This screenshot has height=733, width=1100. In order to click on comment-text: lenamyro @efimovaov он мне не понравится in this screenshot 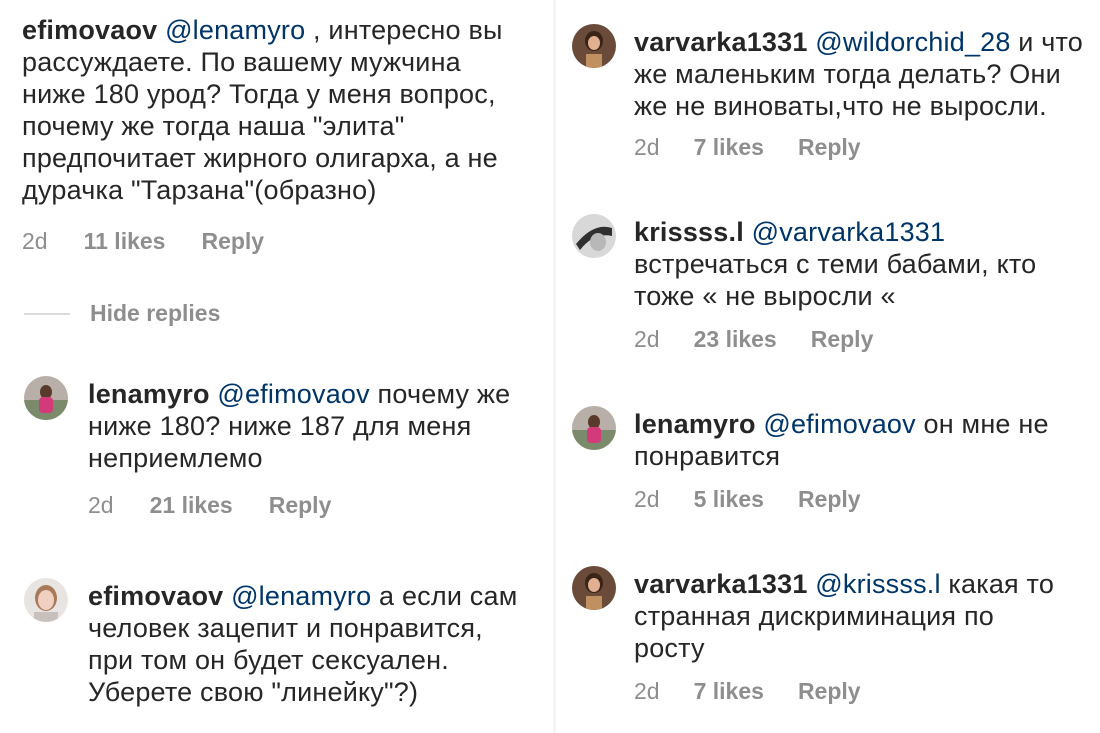, I will do `click(864, 440)`.